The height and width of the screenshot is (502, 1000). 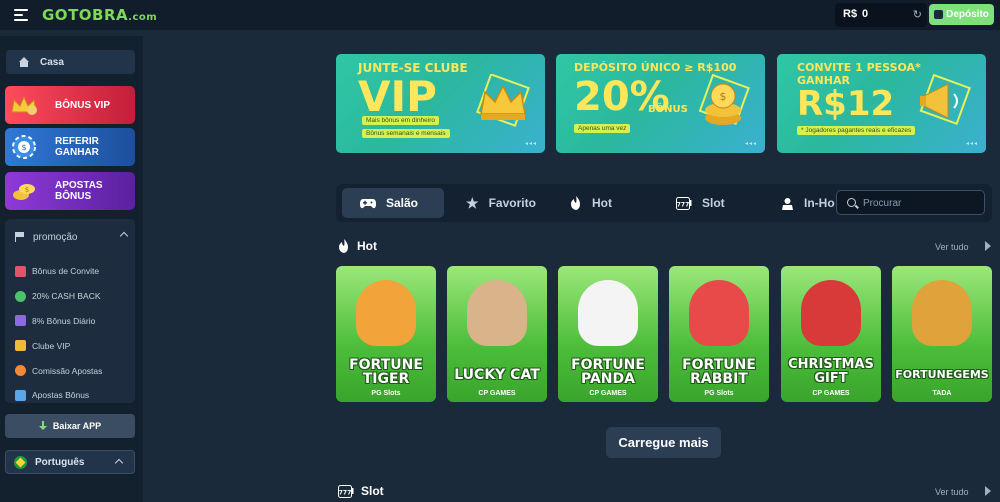 I want to click on sidebar-promo-label: REFERIR GANHAR, so click(x=77, y=147).